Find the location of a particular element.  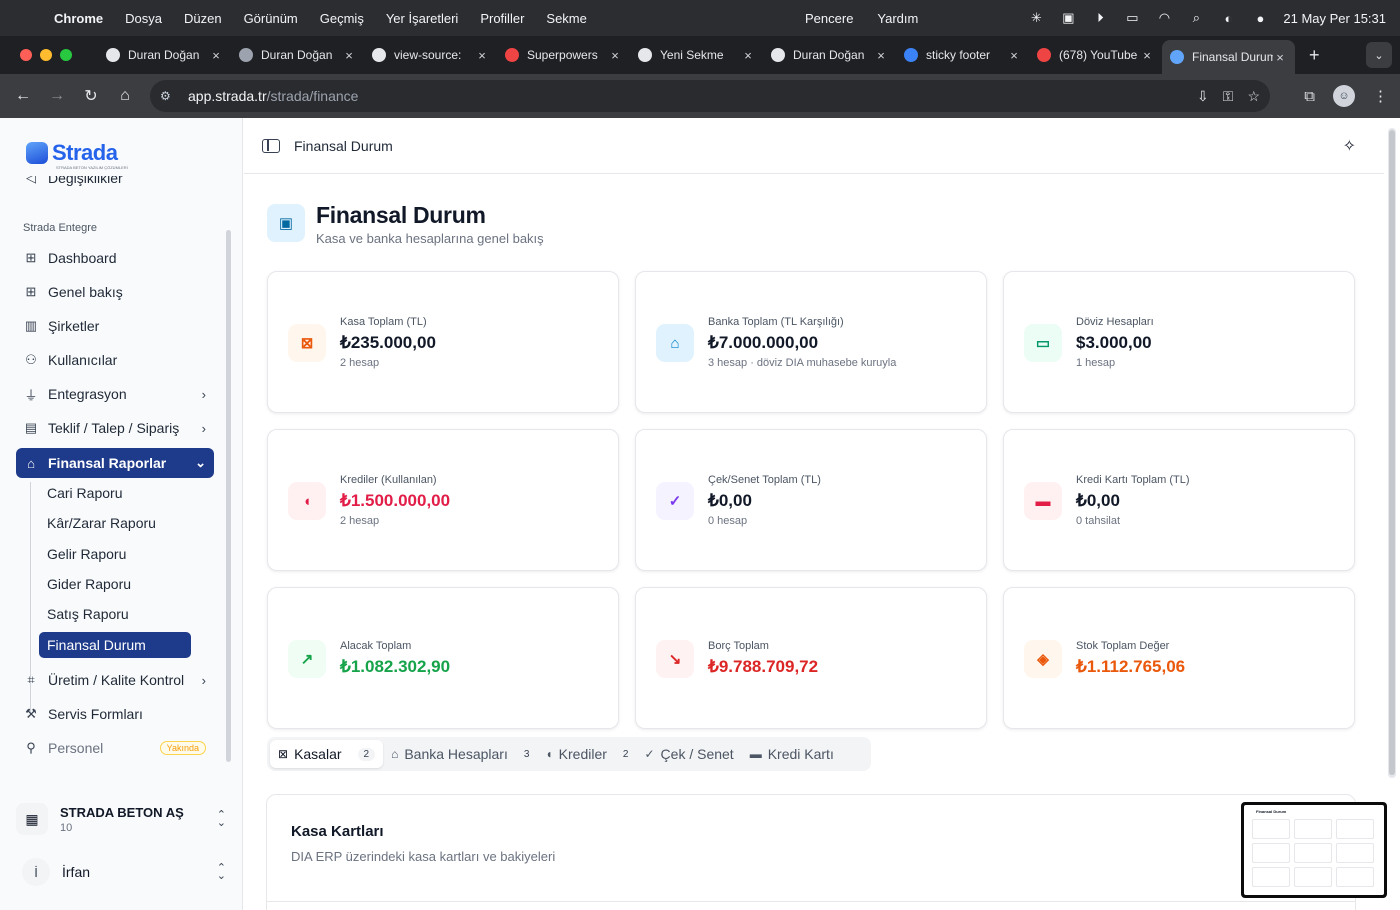

menu-gecmis: Geçmiş is located at coordinates (342, 18).